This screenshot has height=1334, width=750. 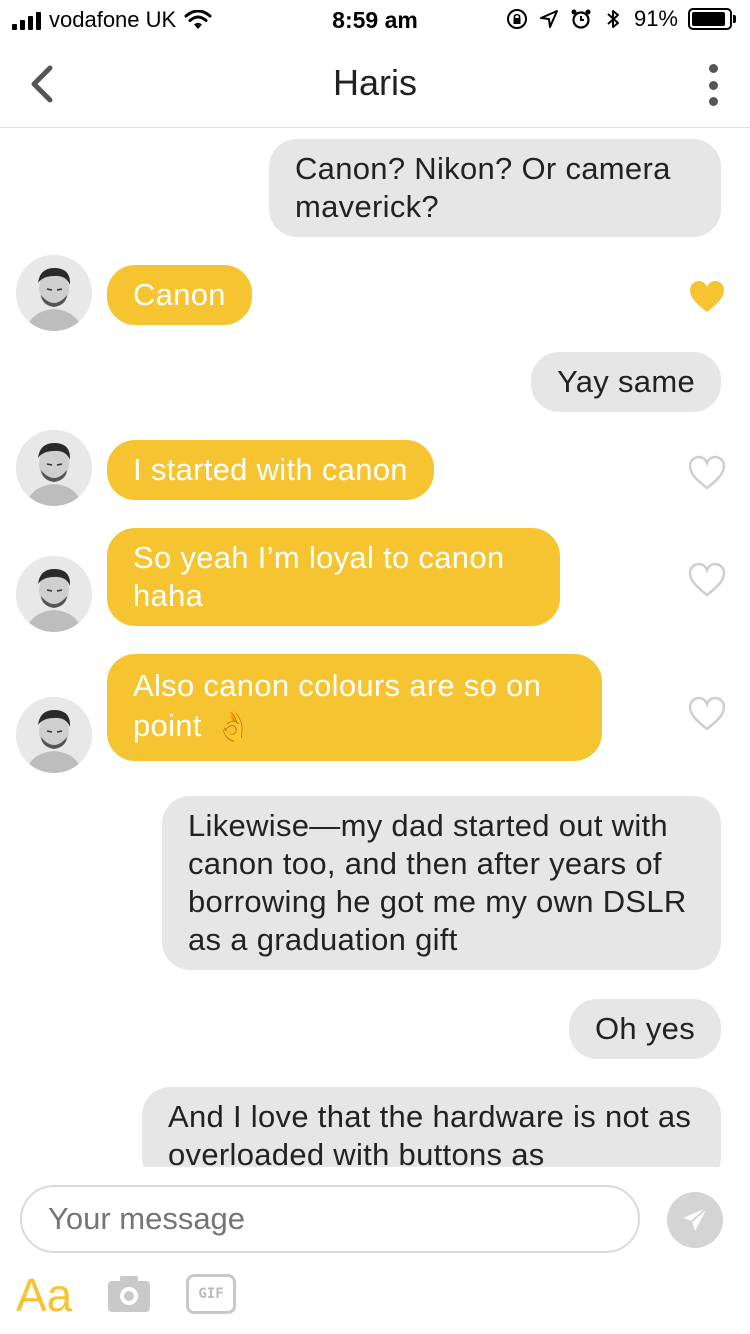 I want to click on incoming-message: I started with canon, so click(x=270, y=470).